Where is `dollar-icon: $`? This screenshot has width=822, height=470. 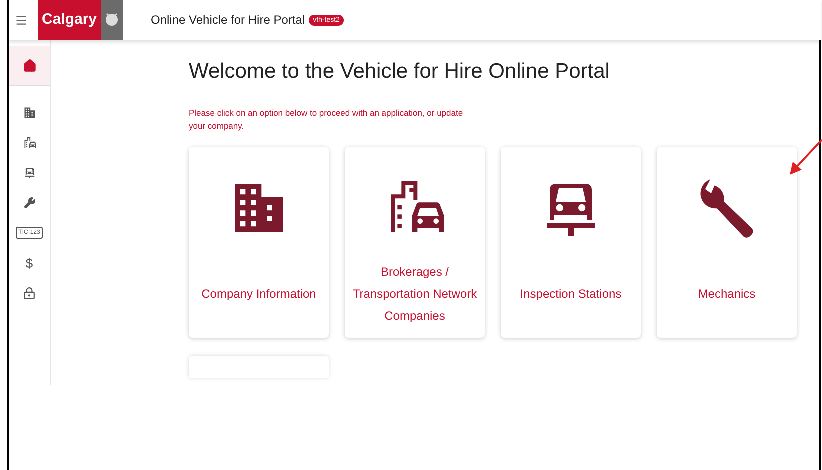 dollar-icon: $ is located at coordinates (30, 263).